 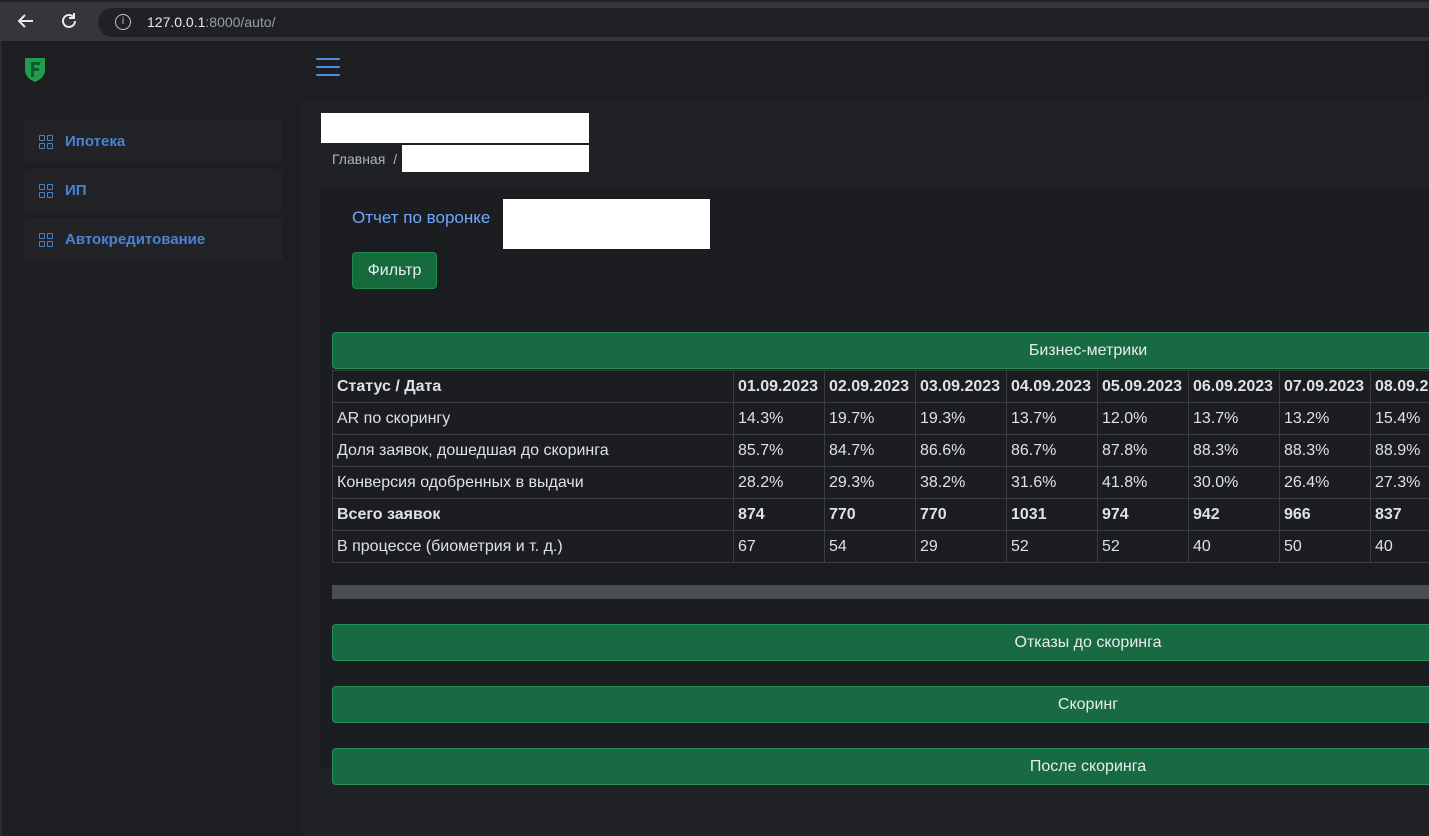 What do you see at coordinates (1143, 386) in the screenshot?
I see `table-header-cell: 05.09.2023` at bounding box center [1143, 386].